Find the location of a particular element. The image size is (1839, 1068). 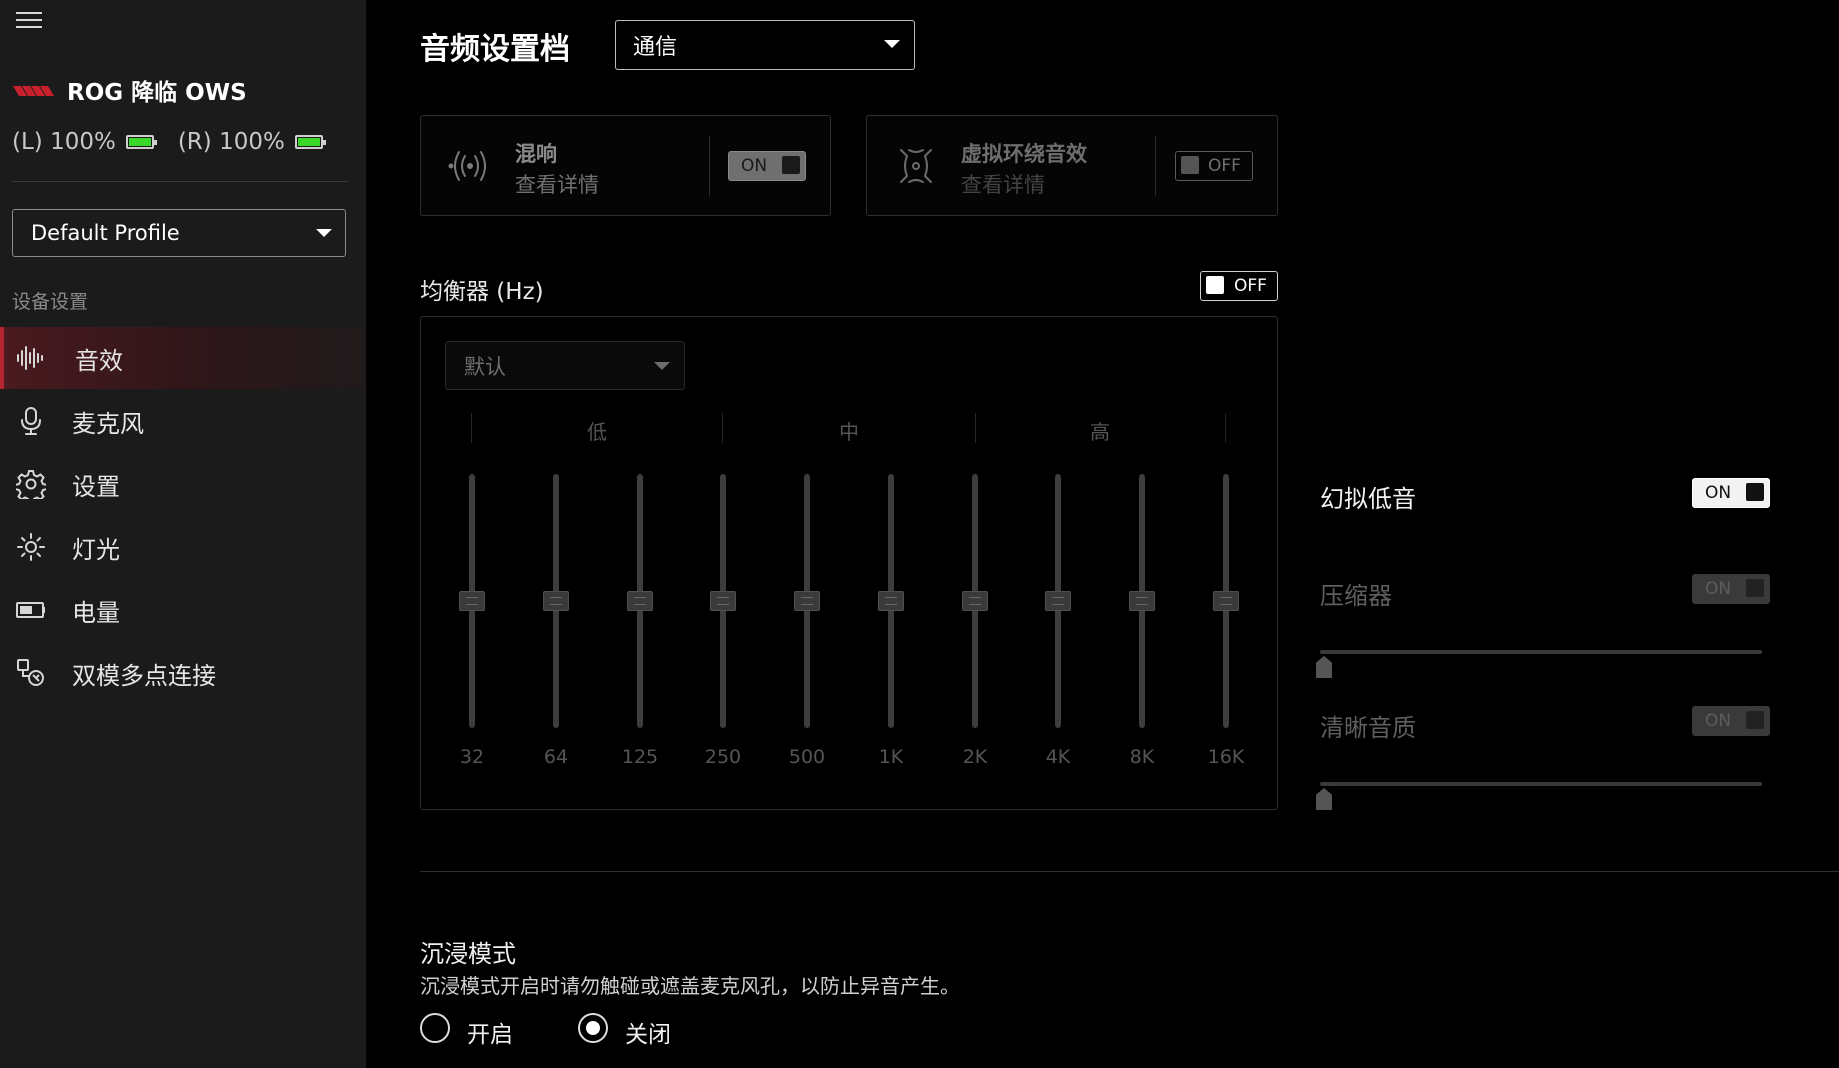

clarity-toggle-label: ON is located at coordinates (1718, 721).